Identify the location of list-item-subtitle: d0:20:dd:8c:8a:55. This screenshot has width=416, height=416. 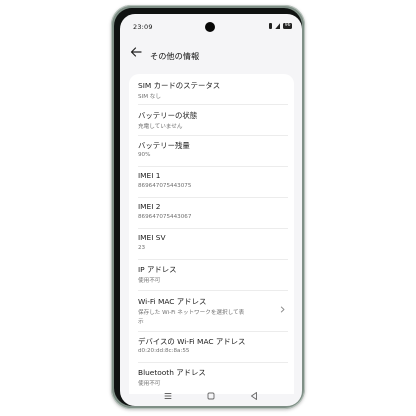
(164, 351).